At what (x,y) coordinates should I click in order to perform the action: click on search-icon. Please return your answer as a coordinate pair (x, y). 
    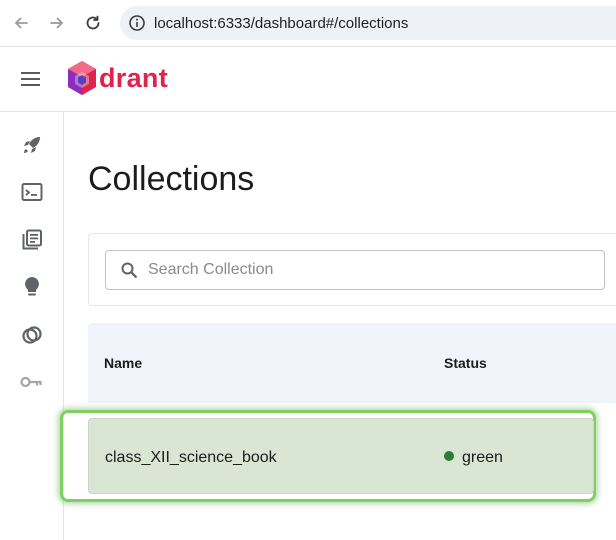
    Looking at the image, I should click on (129, 270).